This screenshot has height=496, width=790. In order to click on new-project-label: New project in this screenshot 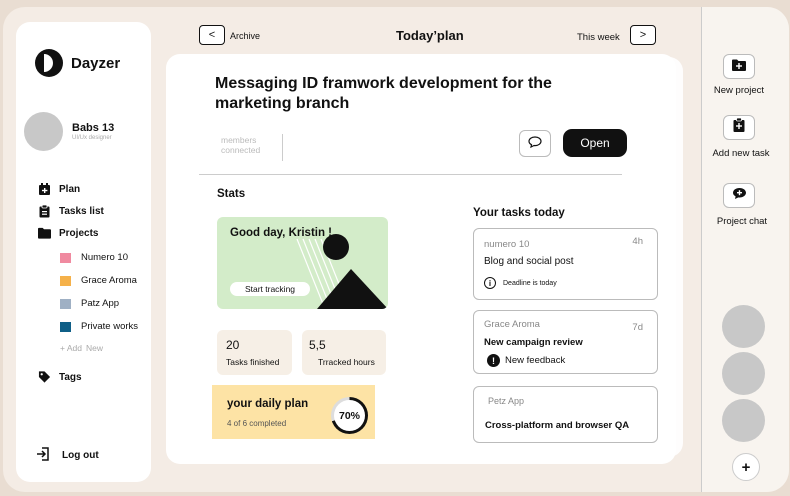, I will do `click(739, 90)`.